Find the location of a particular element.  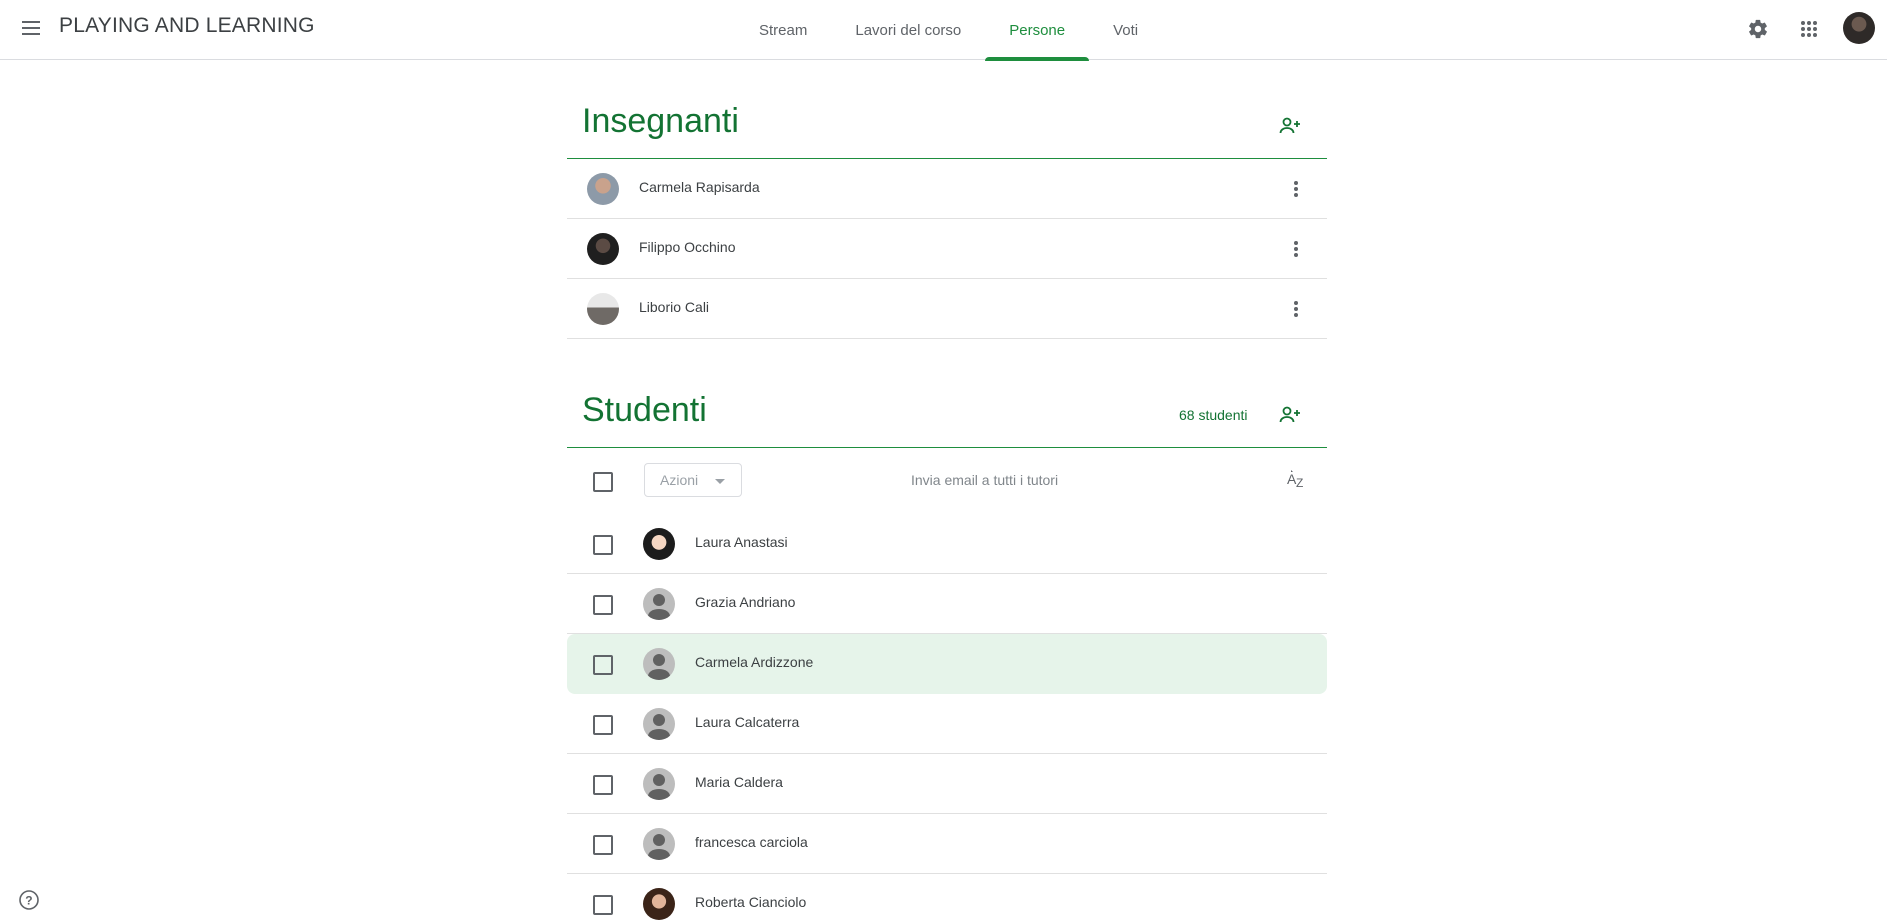

actions-label: Azioni is located at coordinates (679, 480).